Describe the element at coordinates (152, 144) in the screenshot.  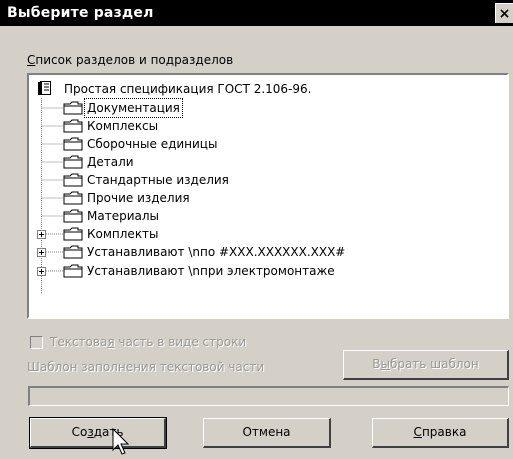
I see `tree-item-label: Сборочные единицы` at that location.